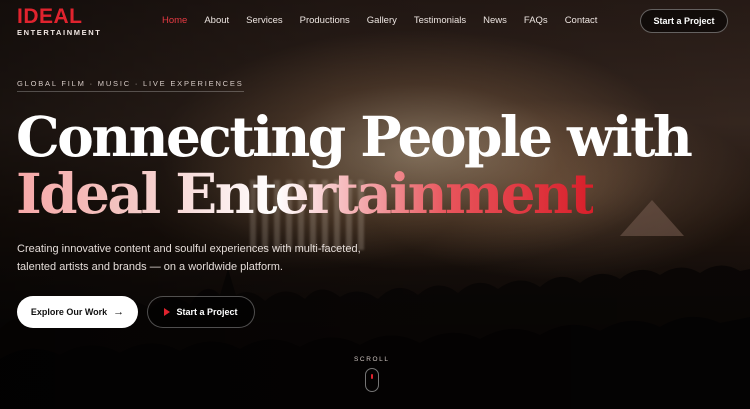 This screenshot has width=750, height=409. Describe the element at coordinates (372, 376) in the screenshot. I see `scroll-wheel-indicator` at that location.